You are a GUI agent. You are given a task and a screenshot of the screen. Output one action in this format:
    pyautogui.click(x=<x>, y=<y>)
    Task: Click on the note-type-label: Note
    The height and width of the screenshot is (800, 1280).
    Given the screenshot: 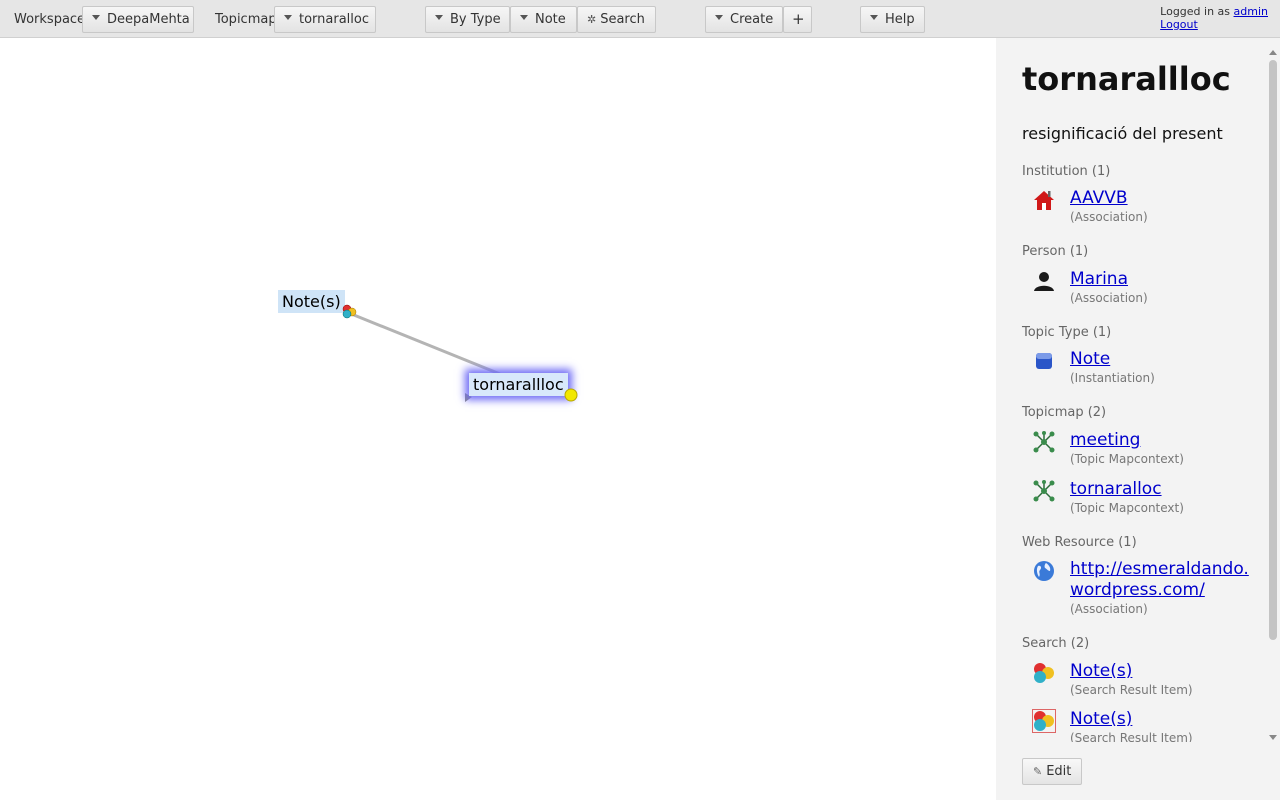 What is the action you would take?
    pyautogui.click(x=550, y=19)
    